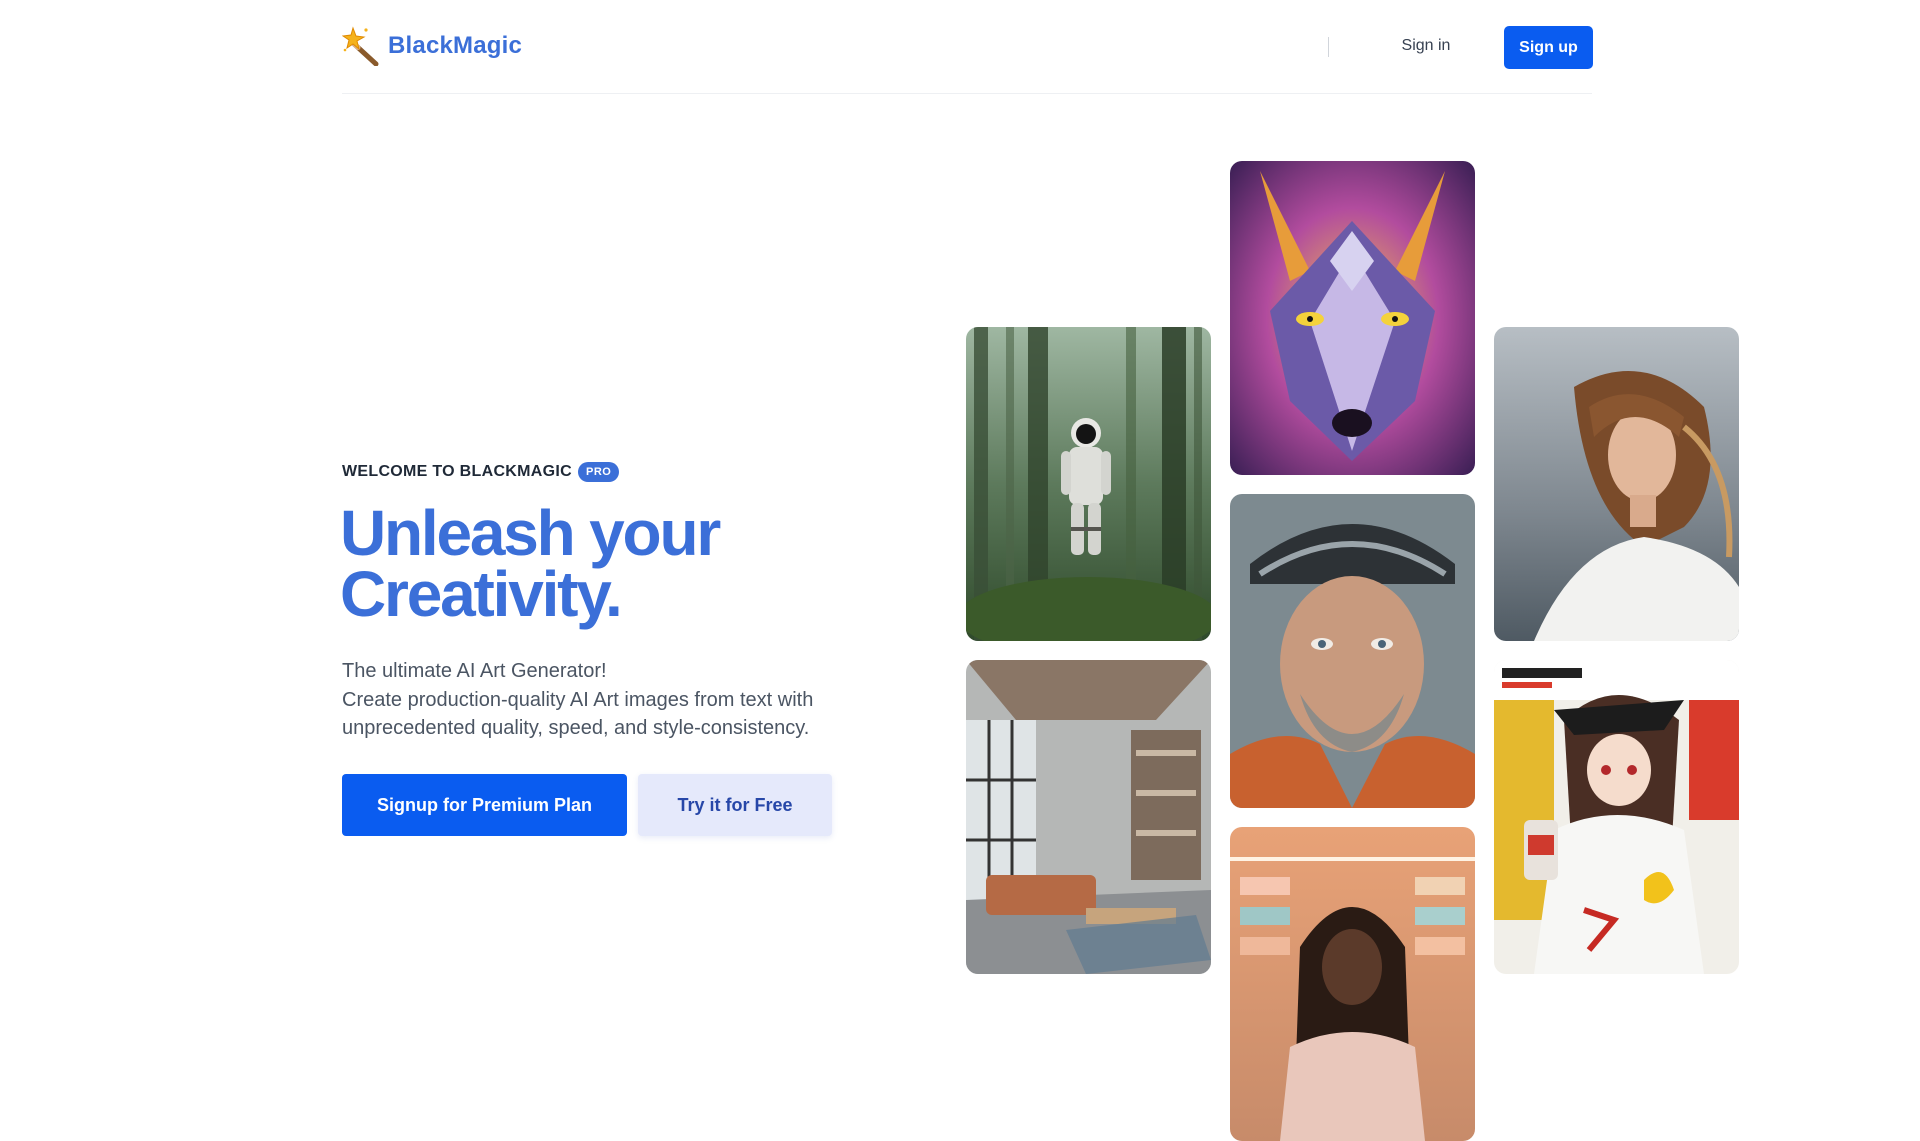 This screenshot has width=1920, height=1141. What do you see at coordinates (967, 47) in the screenshot?
I see `top-navbar: BlackMagic Sign in Sign up` at bounding box center [967, 47].